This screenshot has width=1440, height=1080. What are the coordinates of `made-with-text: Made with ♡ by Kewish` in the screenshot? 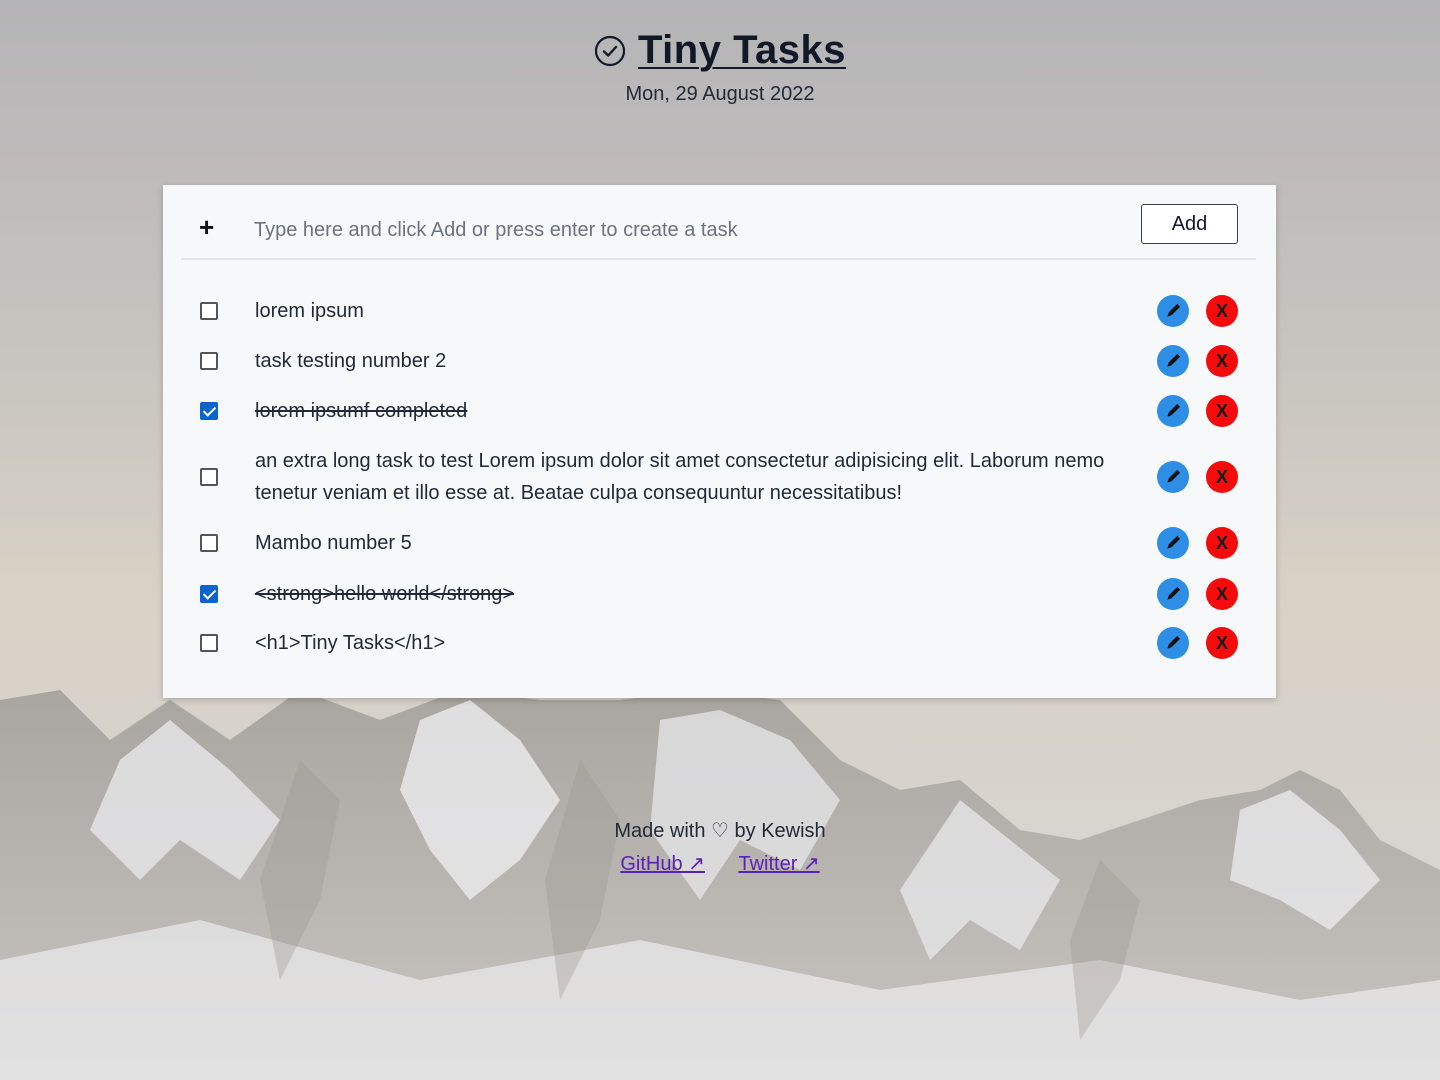 It's located at (720, 831).